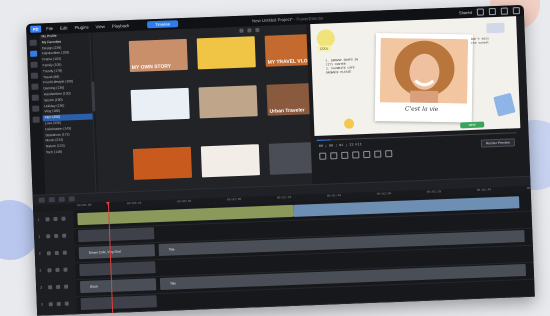 The height and width of the screenshot is (316, 550). Describe the element at coordinates (504, 11) in the screenshot. I see `maximize-icon` at that location.